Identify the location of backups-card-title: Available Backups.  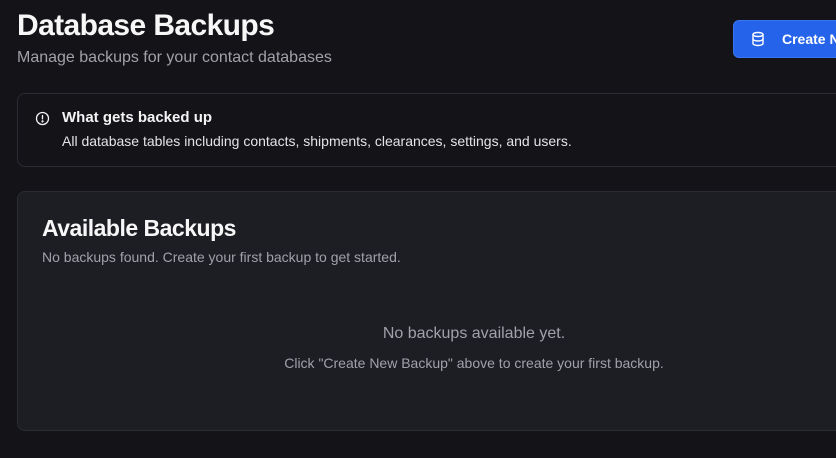
(139, 228).